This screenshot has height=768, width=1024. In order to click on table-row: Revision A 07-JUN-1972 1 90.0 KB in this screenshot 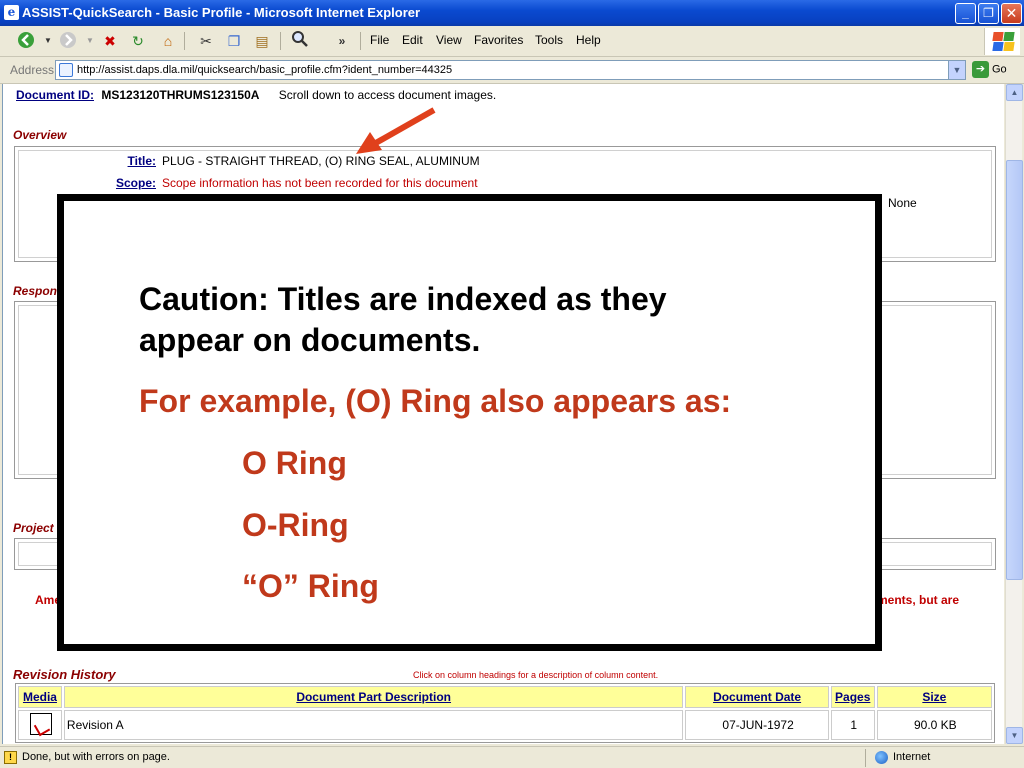, I will do `click(505, 725)`.